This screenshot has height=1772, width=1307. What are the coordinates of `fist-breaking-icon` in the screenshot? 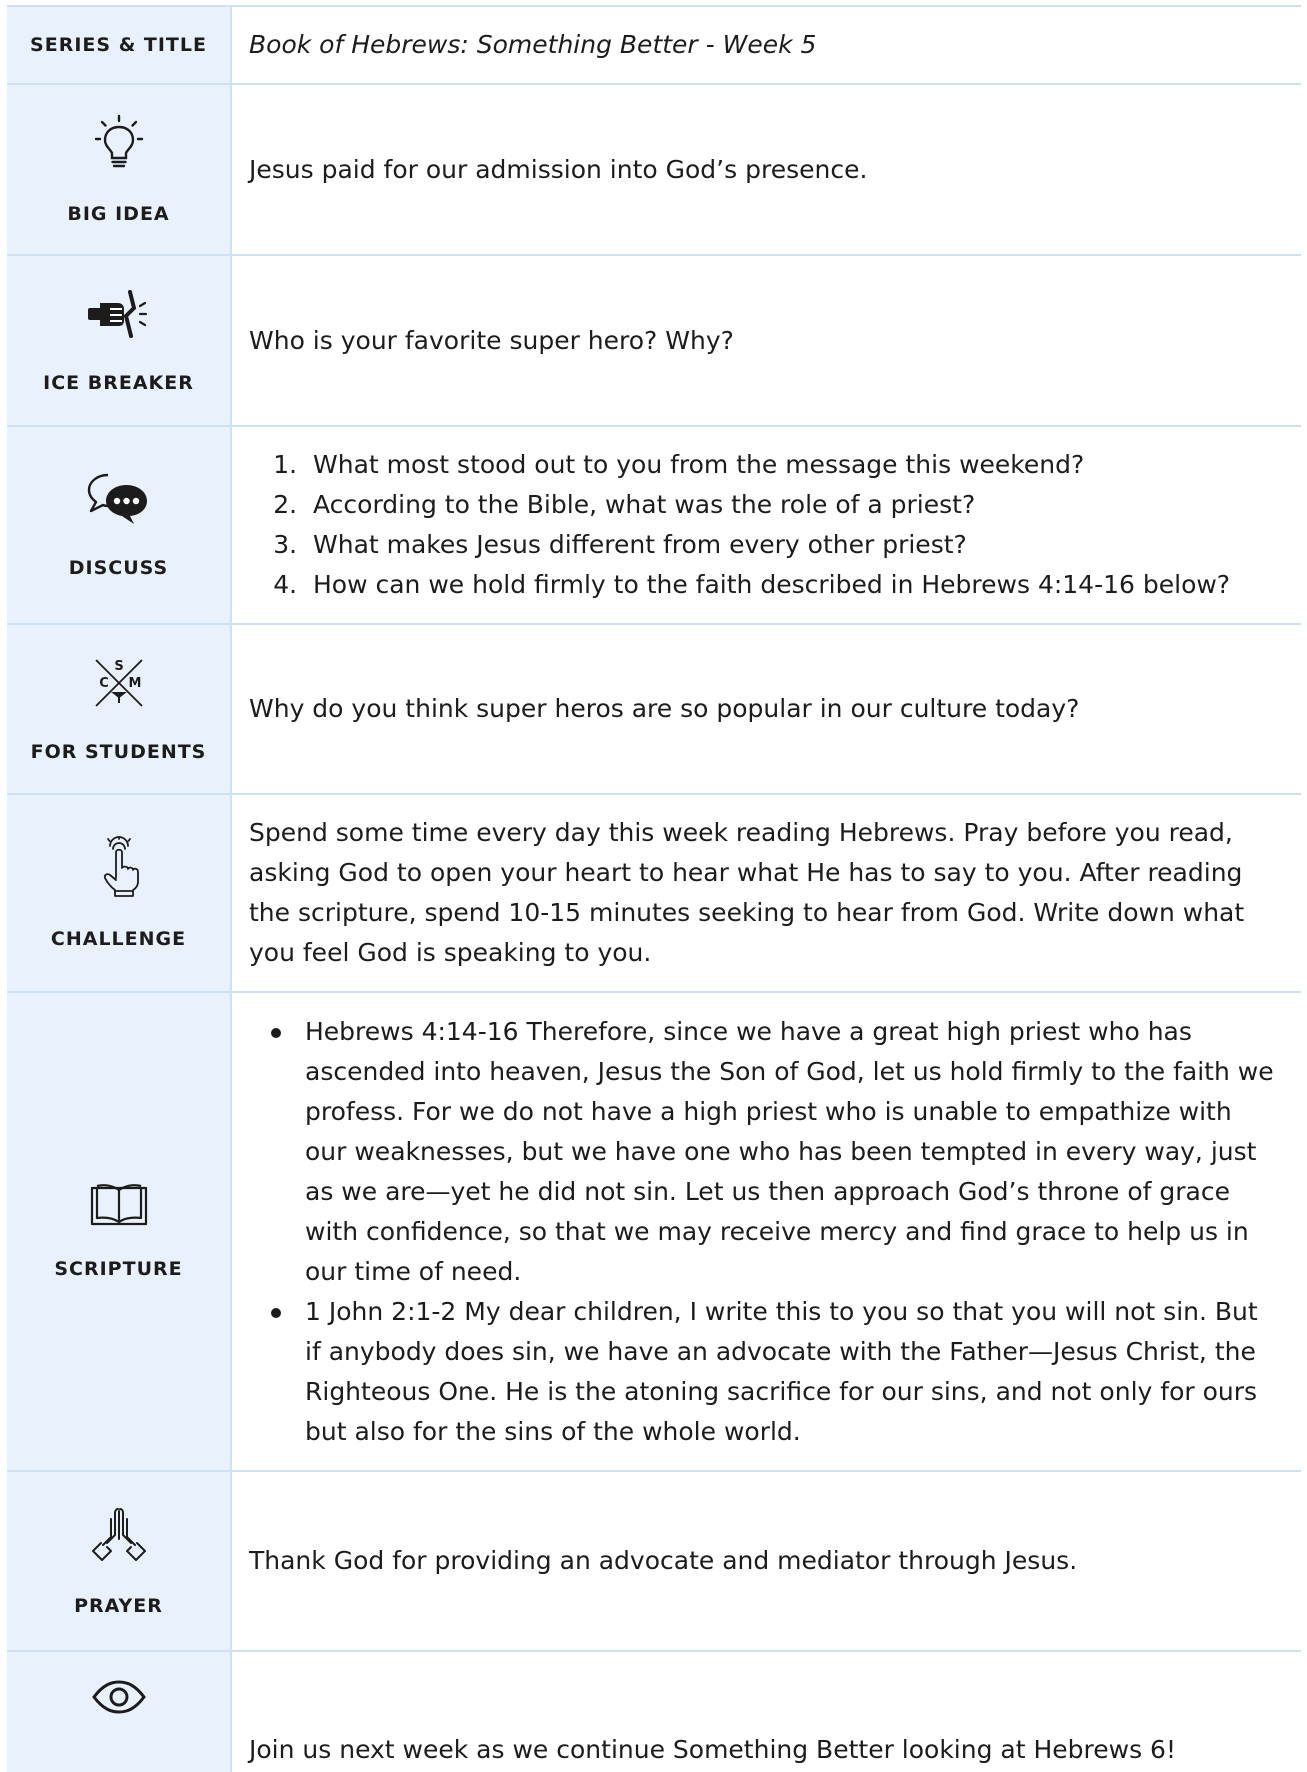 It's located at (117, 314).